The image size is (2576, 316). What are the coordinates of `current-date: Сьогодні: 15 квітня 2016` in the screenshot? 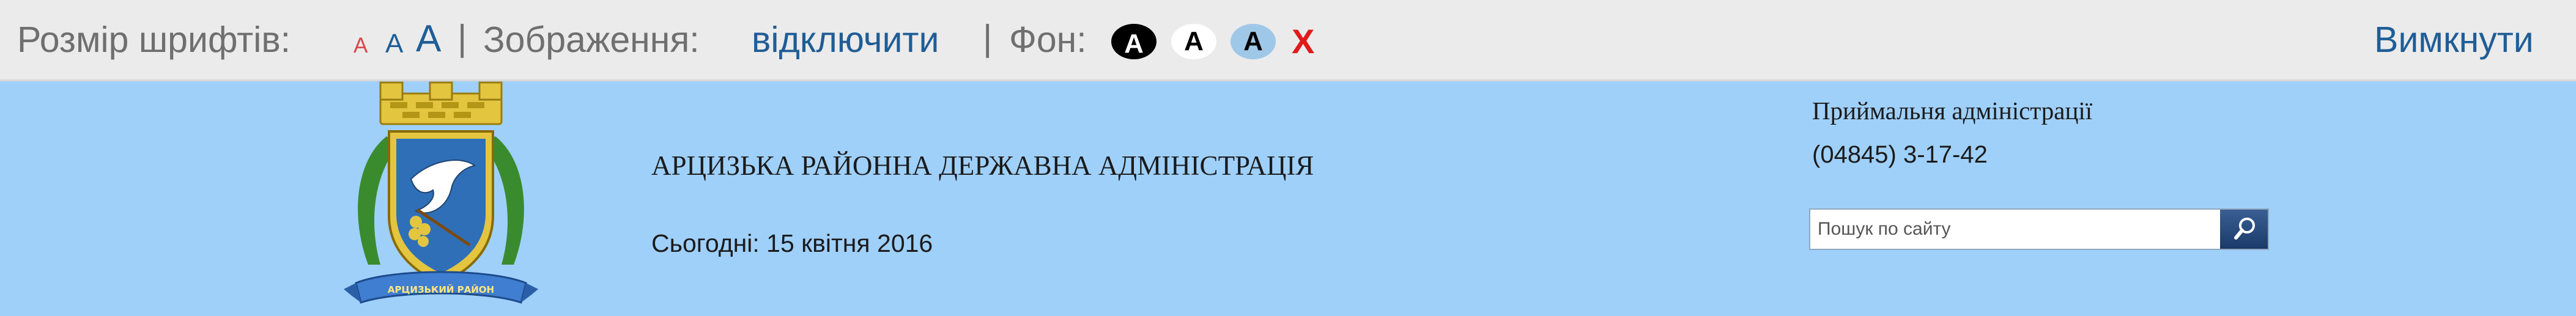 It's located at (792, 243).